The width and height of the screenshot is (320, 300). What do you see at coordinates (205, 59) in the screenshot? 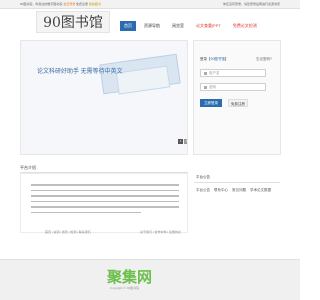
I see `login-title-prefix: 登录【` at bounding box center [205, 59].